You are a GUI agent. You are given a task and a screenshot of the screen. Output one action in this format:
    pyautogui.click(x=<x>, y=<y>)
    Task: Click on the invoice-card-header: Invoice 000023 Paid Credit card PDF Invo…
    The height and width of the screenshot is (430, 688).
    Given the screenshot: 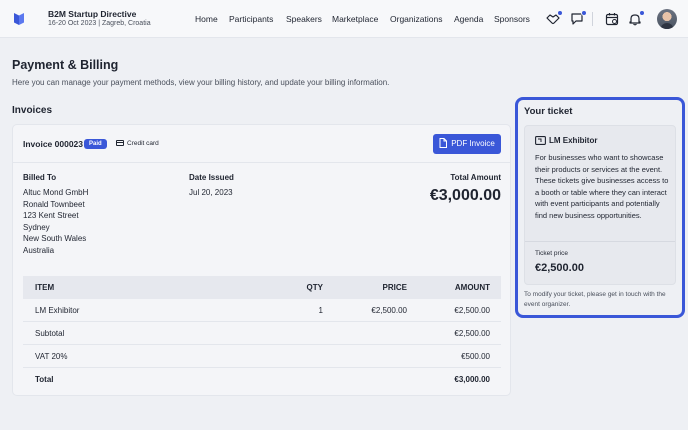 What is the action you would take?
    pyautogui.click(x=261, y=144)
    